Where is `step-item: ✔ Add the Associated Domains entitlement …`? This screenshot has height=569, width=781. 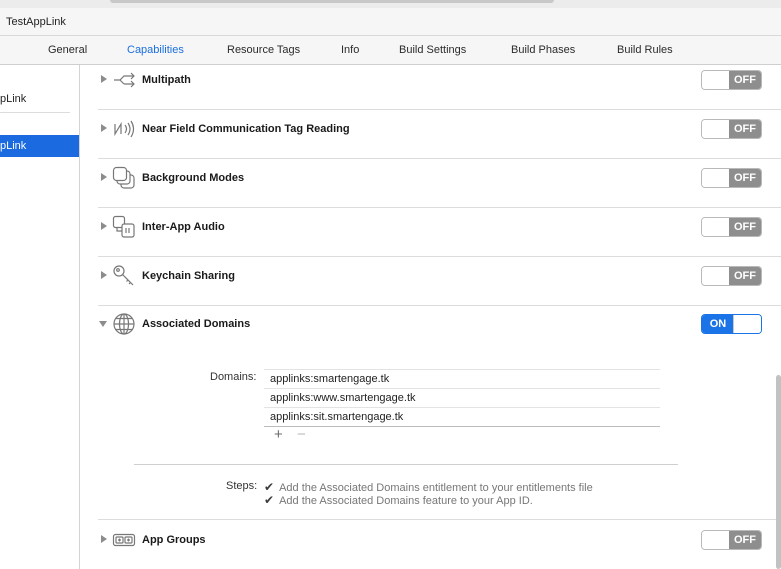
step-item: ✔ Add the Associated Domains entitlement … is located at coordinates (428, 487).